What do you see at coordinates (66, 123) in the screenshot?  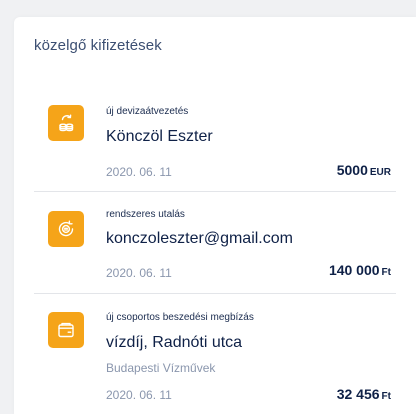 I see `coins-exchange-icon` at bounding box center [66, 123].